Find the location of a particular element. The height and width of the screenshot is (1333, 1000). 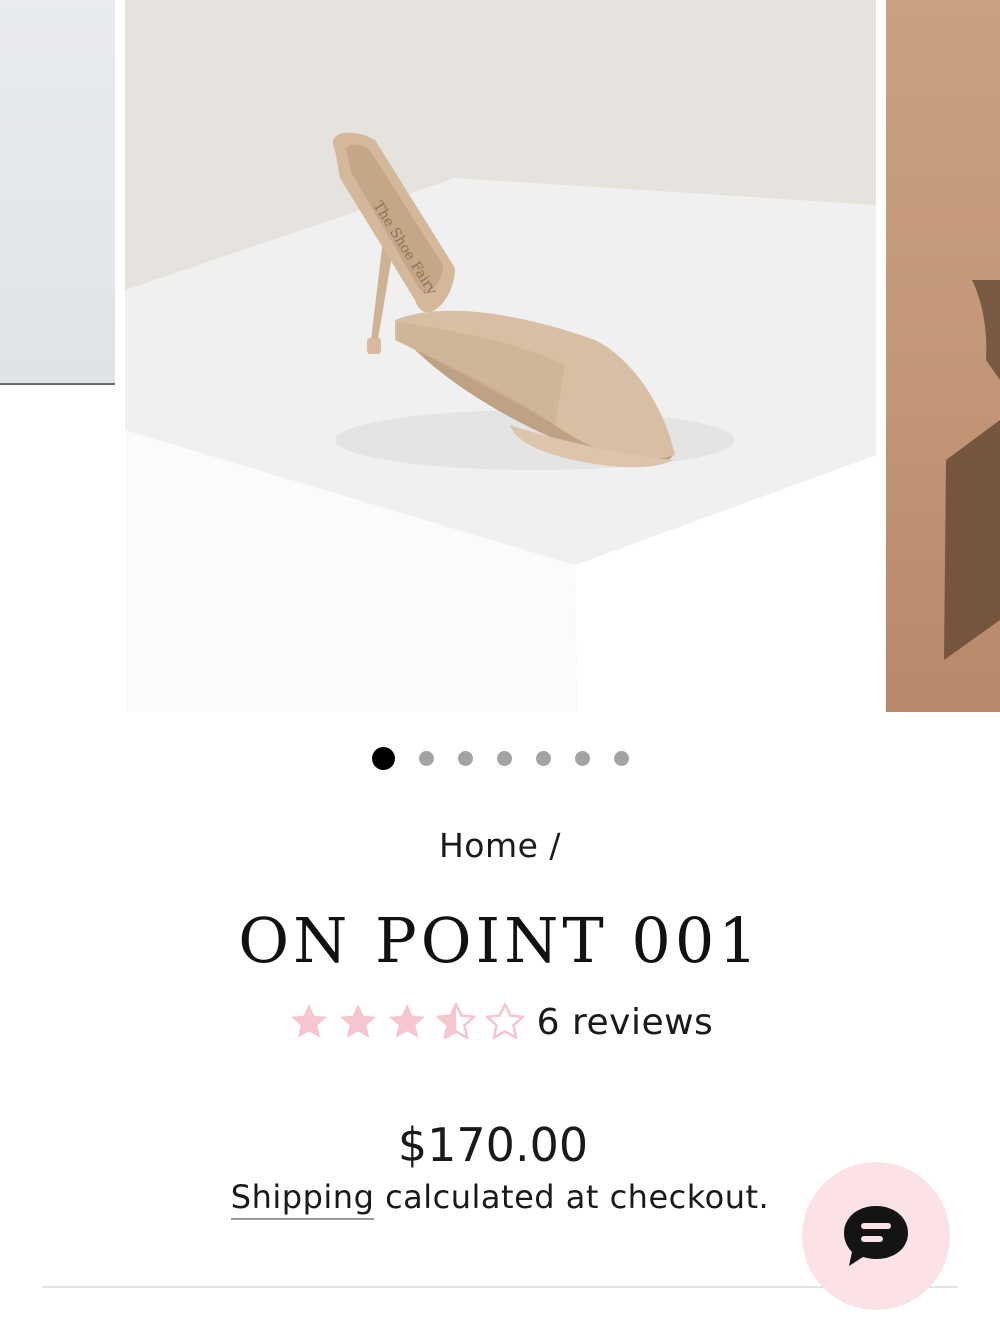

star-half-icon is located at coordinates (455, 1021).